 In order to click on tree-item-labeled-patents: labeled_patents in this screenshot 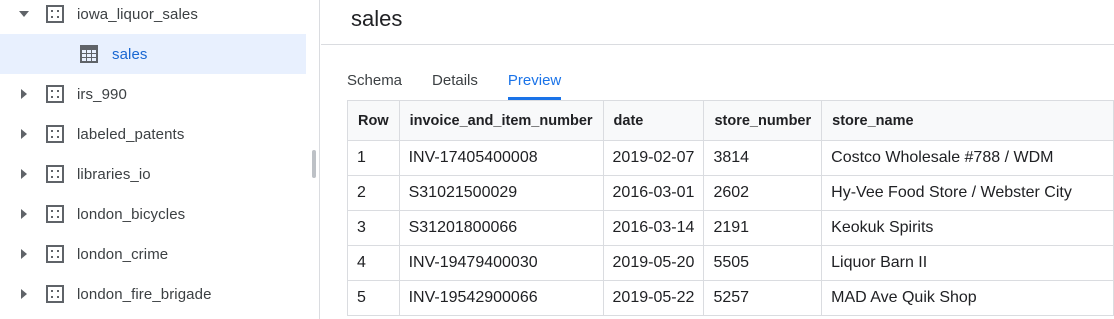, I will do `click(153, 134)`.